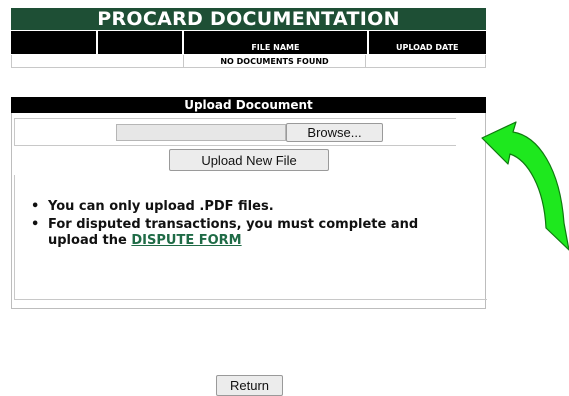 This screenshot has height=396, width=569. I want to click on no-documents-message: NO DOCUMENTS FOUND, so click(274, 61).